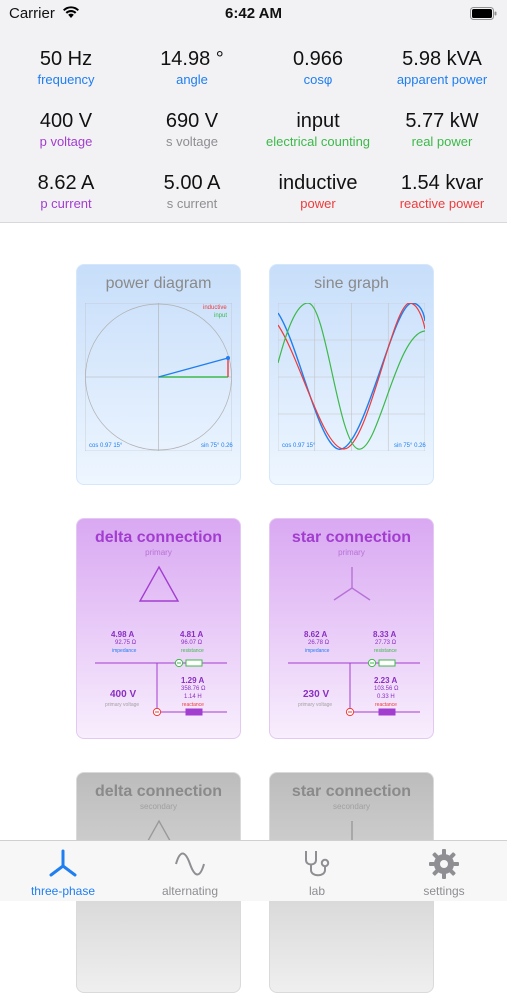 This screenshot has width=507, height=993. What do you see at coordinates (159, 583) in the screenshot?
I see `delta-symbol-icon` at bounding box center [159, 583].